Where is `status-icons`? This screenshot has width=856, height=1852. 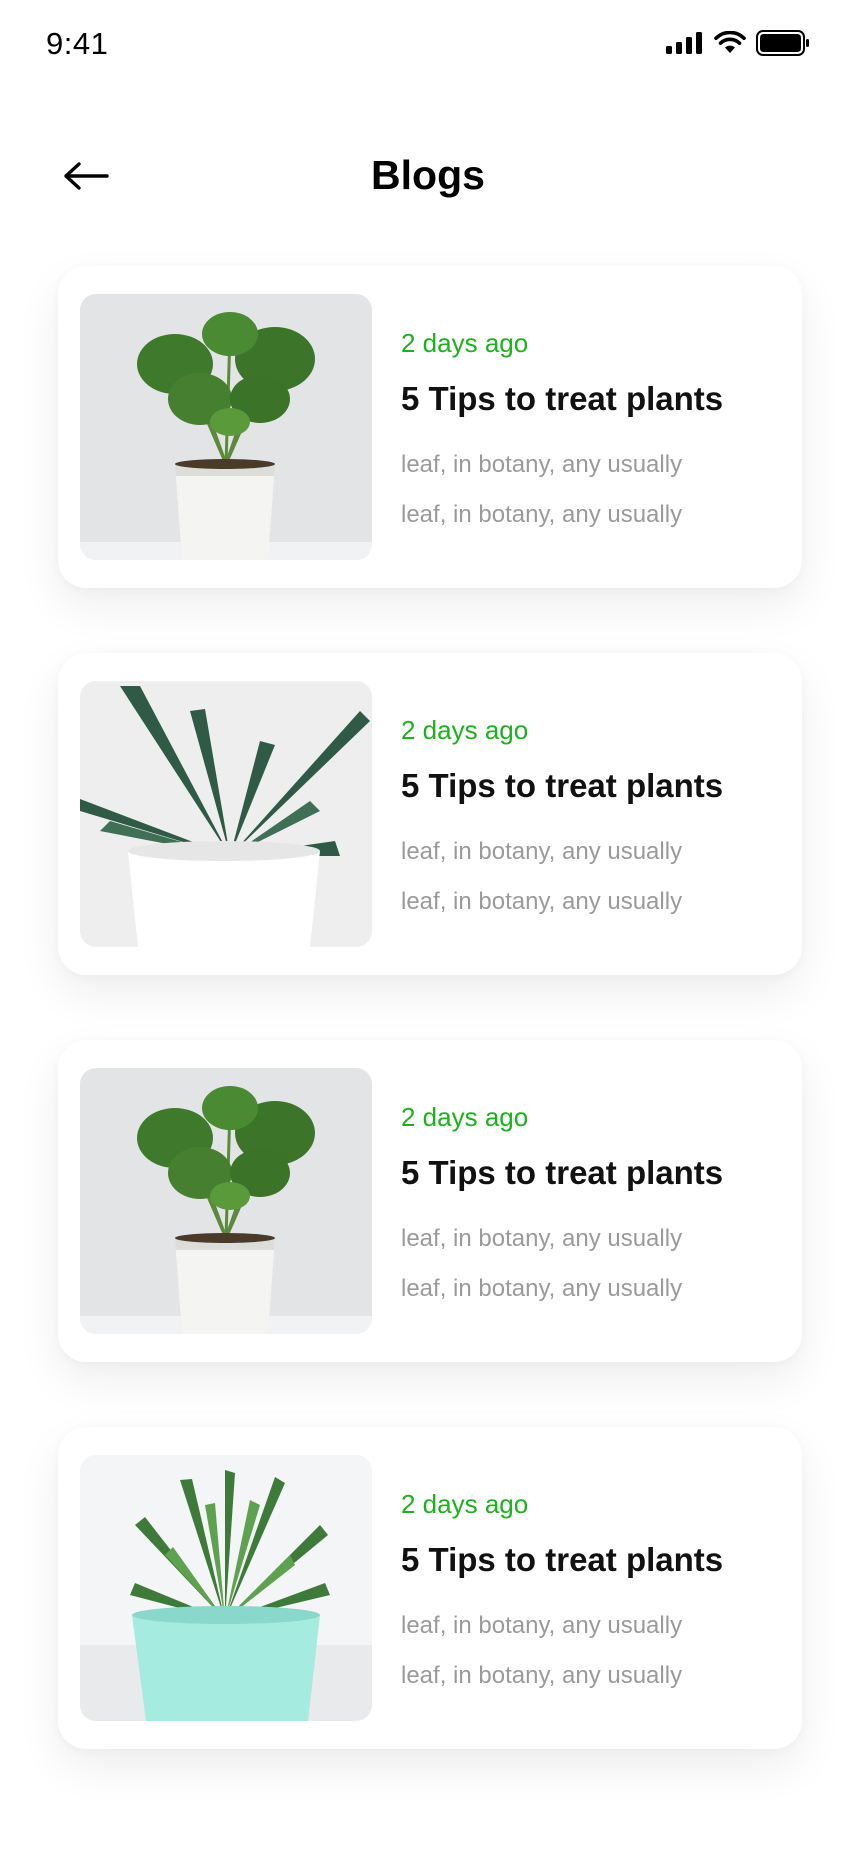 status-icons is located at coordinates (738, 45).